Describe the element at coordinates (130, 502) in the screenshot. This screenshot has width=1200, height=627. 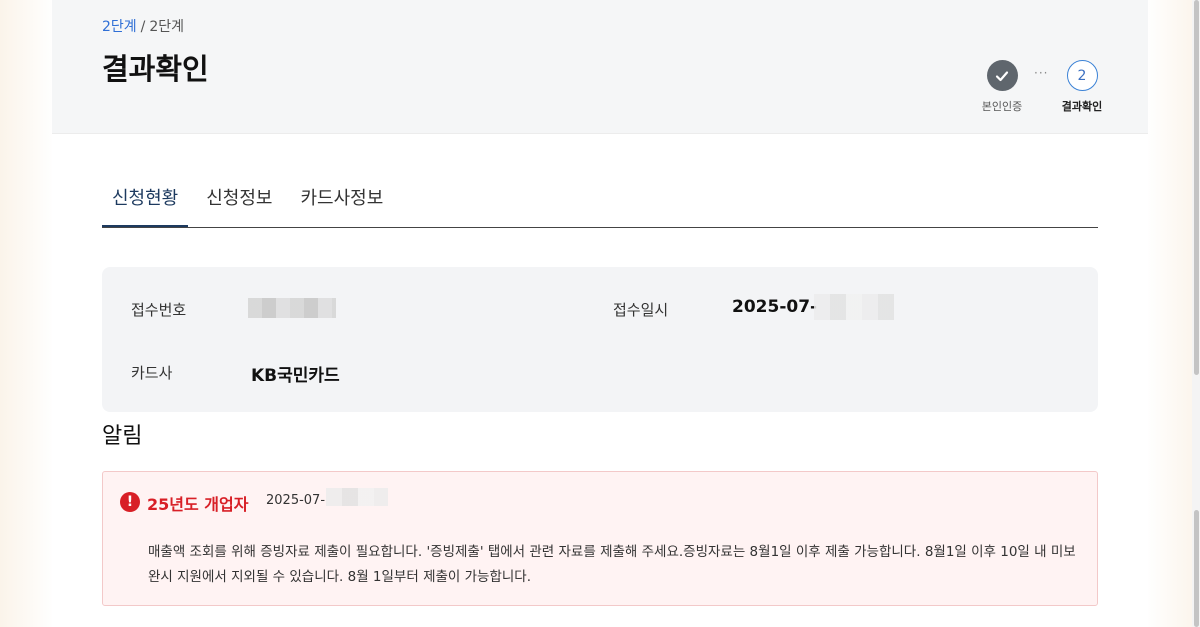
I see `alert-circle-icon: !` at that location.